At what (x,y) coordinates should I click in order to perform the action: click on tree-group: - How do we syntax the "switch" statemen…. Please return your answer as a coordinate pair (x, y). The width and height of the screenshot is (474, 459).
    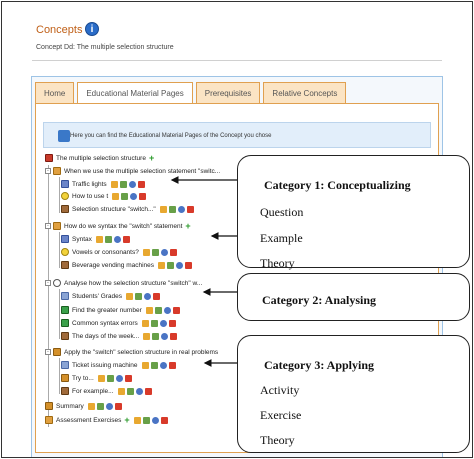
    Looking at the image, I should click on (118, 226).